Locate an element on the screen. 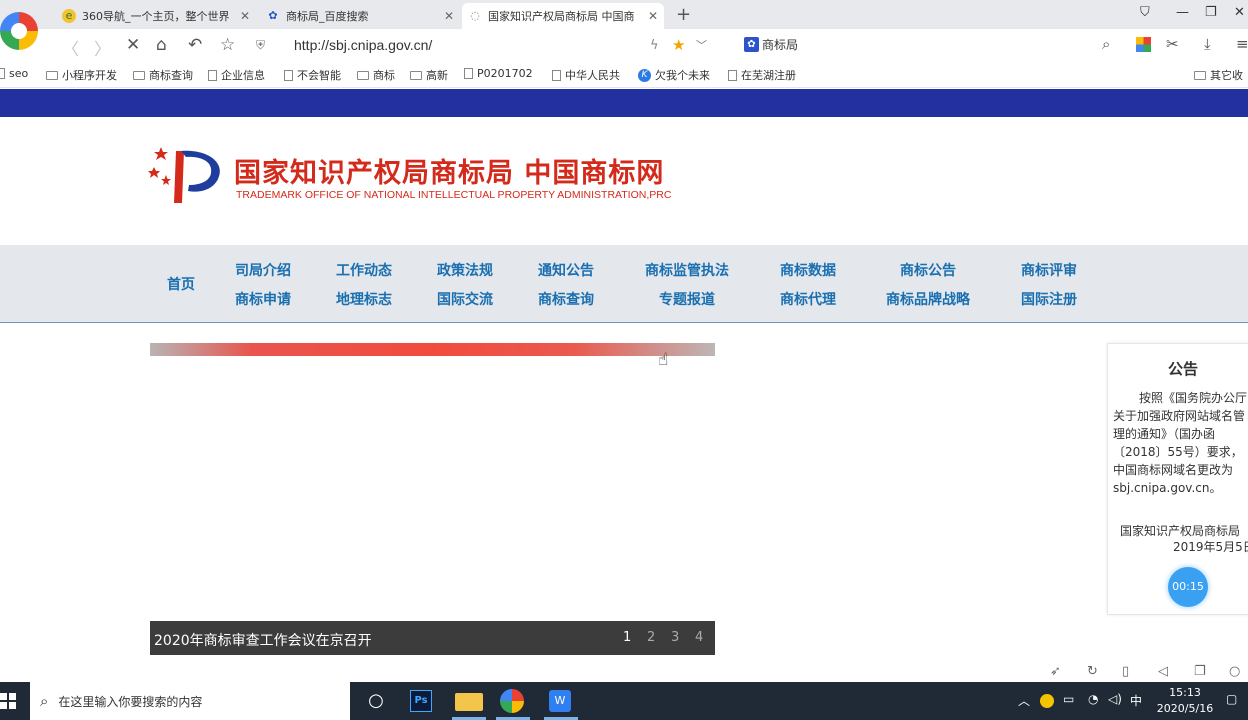  notice-title: 公告 is located at coordinates (1182, 369).